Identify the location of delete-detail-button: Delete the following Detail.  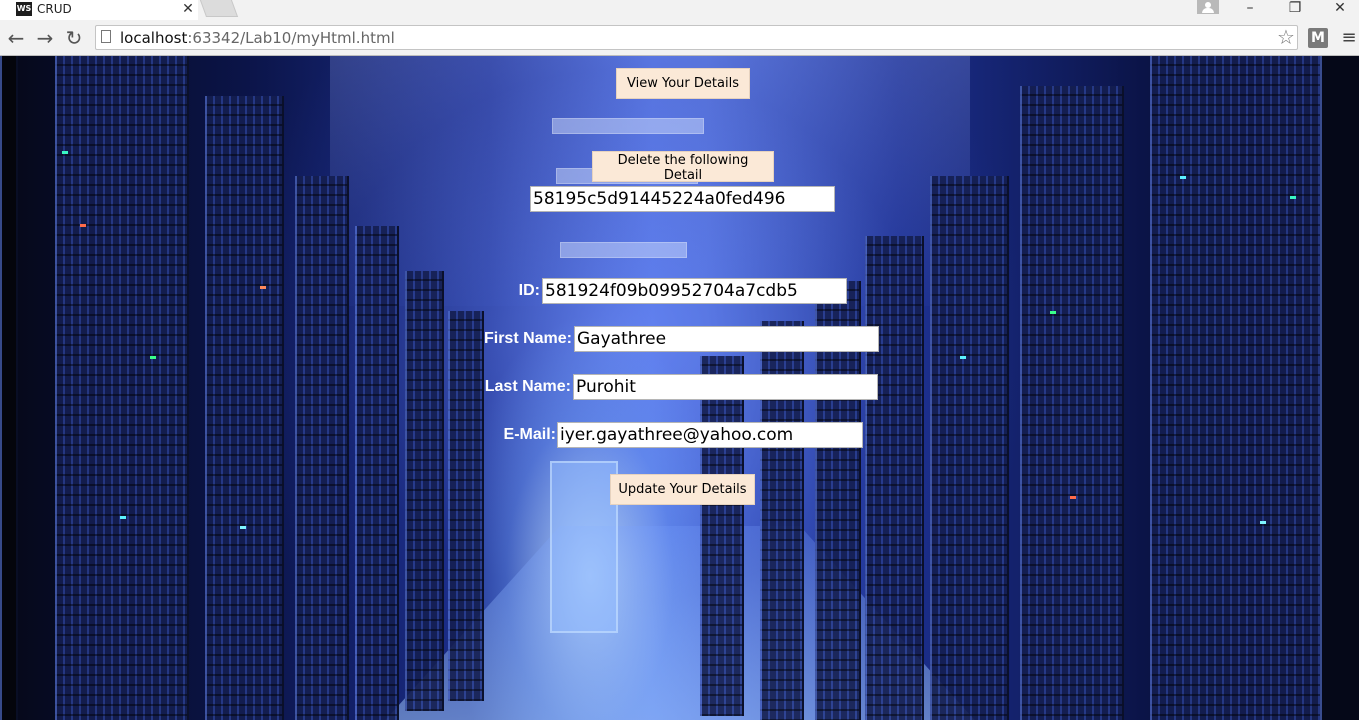
(683, 167).